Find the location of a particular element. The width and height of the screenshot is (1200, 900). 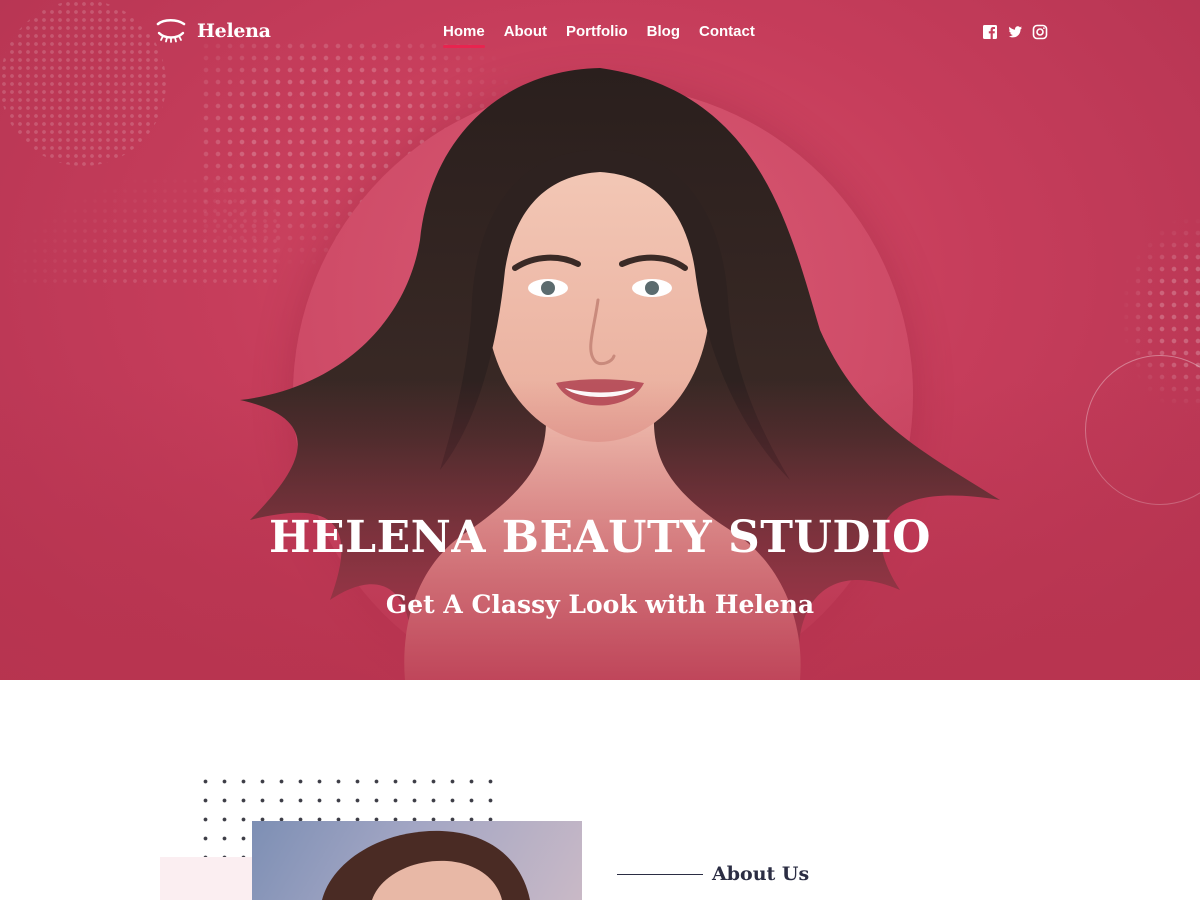

about-model-image is located at coordinates (417, 860).